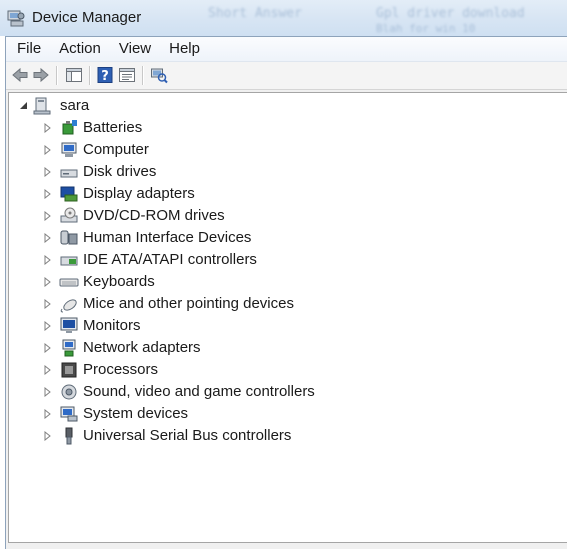  What do you see at coordinates (69, 282) in the screenshot?
I see `keyboard-icon` at bounding box center [69, 282].